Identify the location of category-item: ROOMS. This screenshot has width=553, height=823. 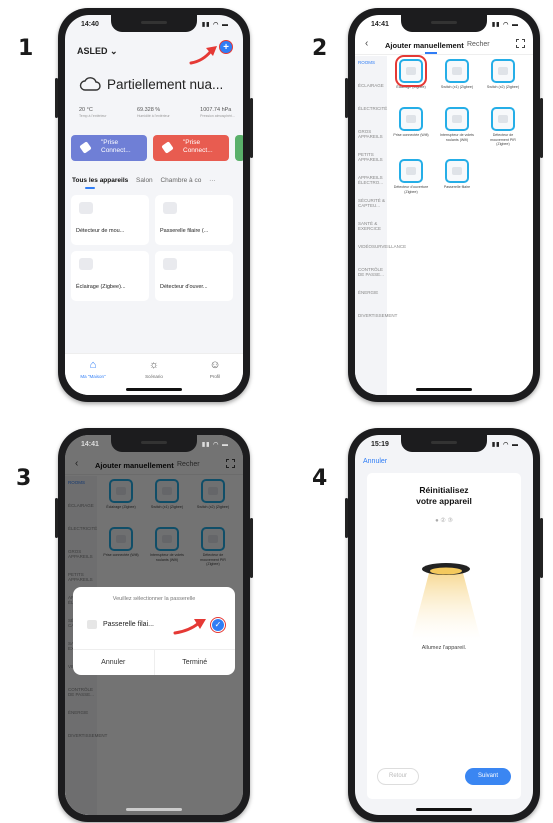
(371, 67).